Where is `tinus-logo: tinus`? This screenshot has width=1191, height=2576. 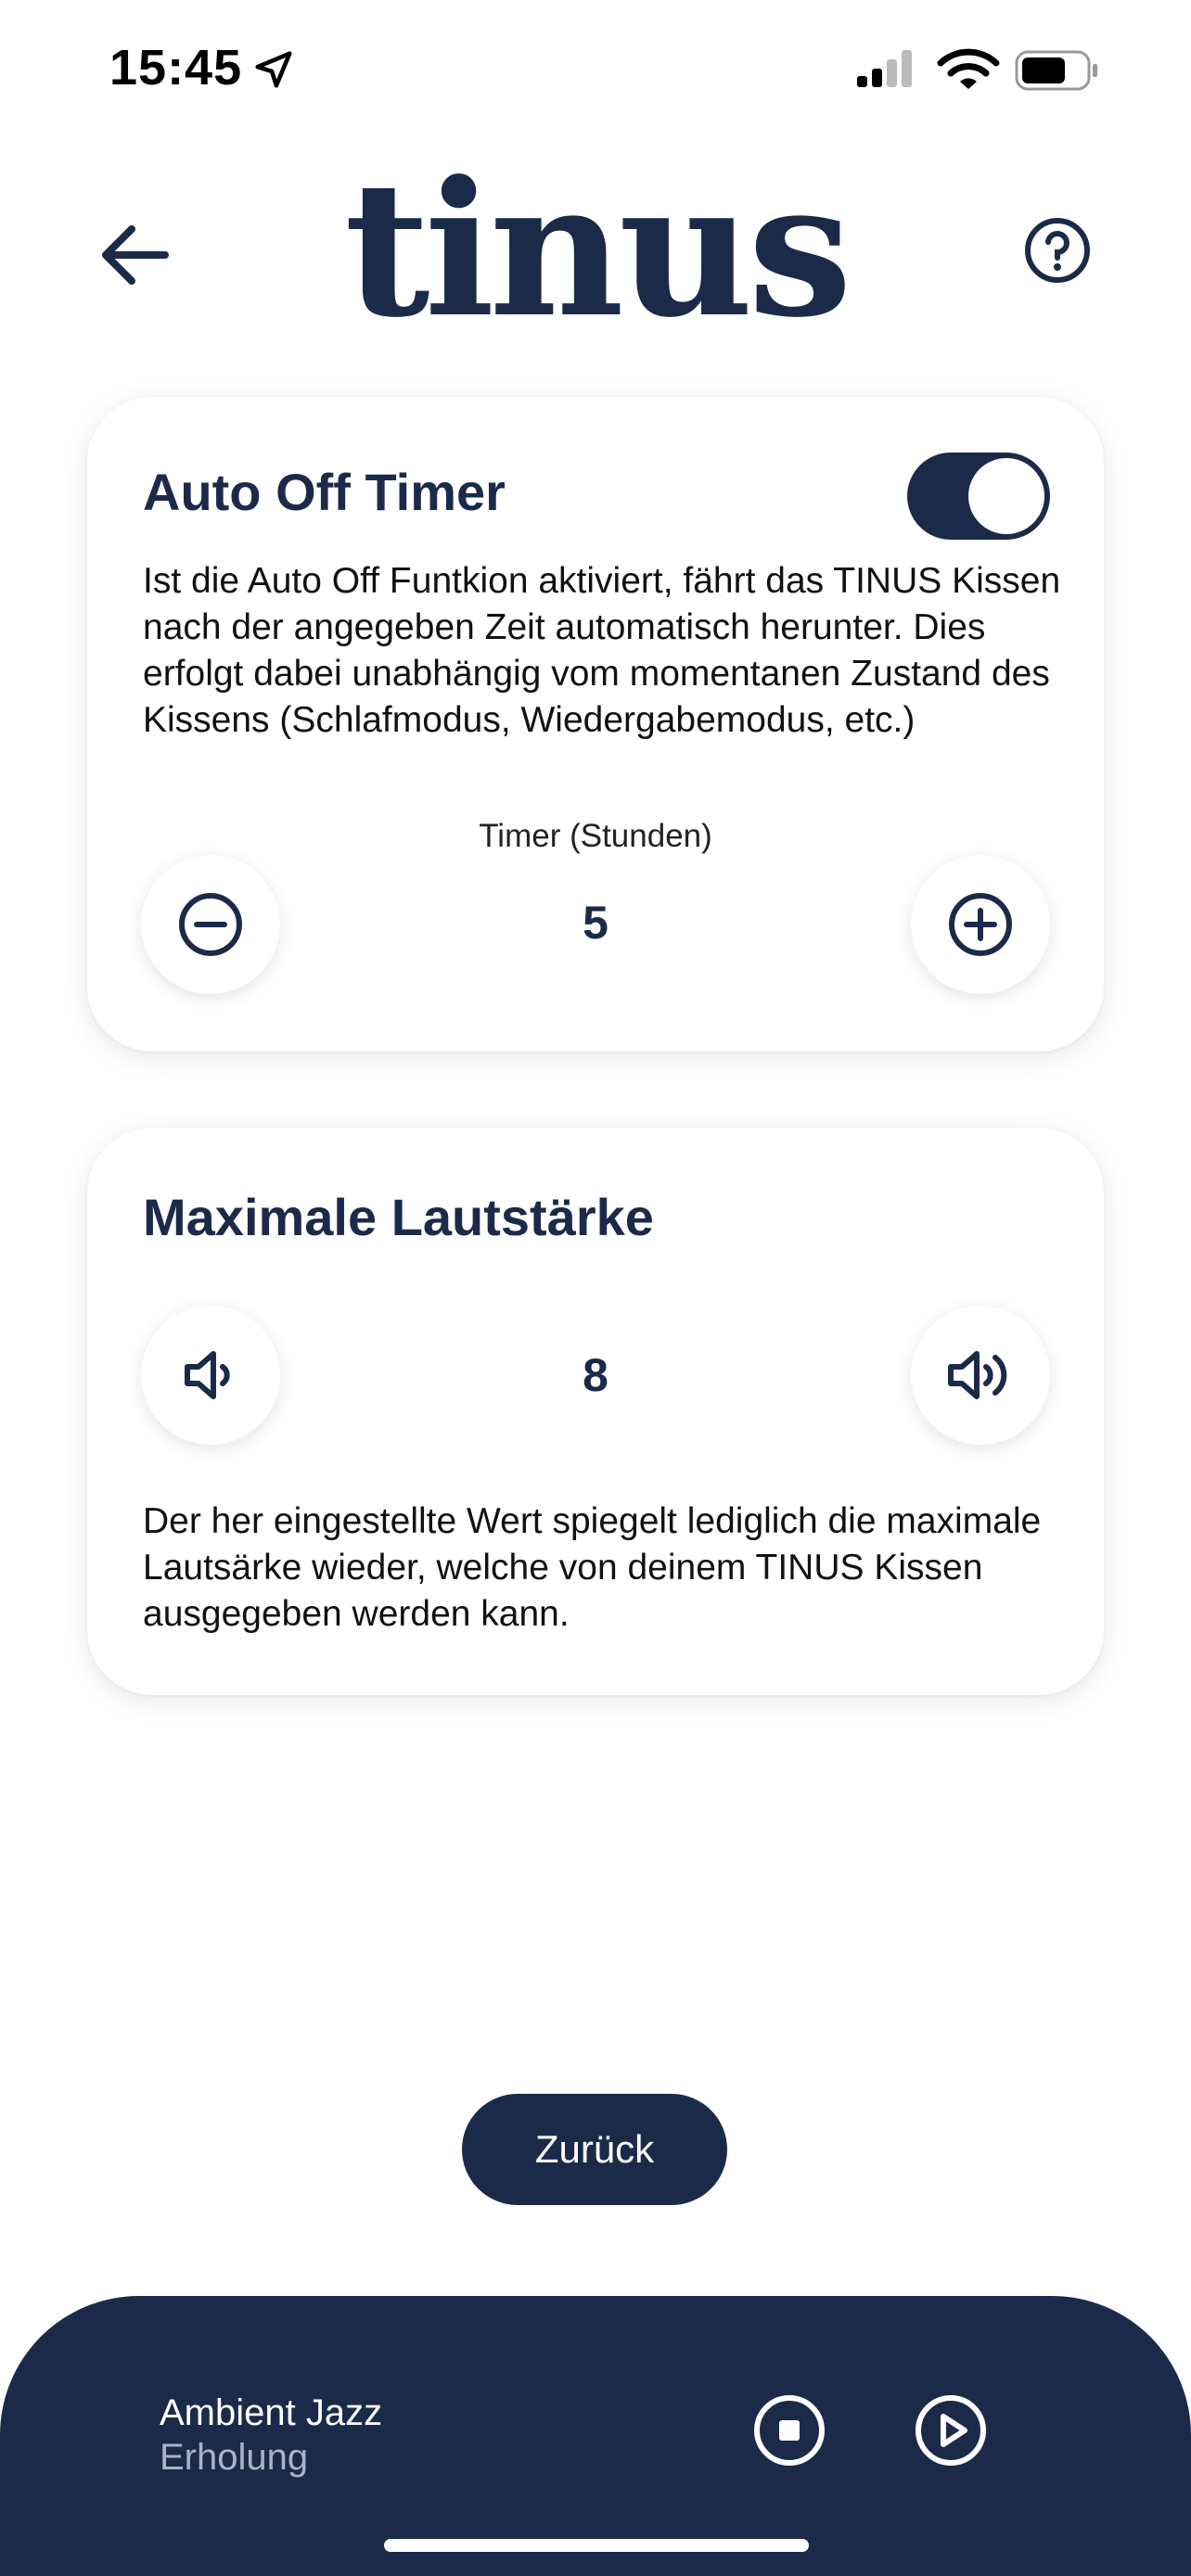
tinus-logo: tinus is located at coordinates (598, 250).